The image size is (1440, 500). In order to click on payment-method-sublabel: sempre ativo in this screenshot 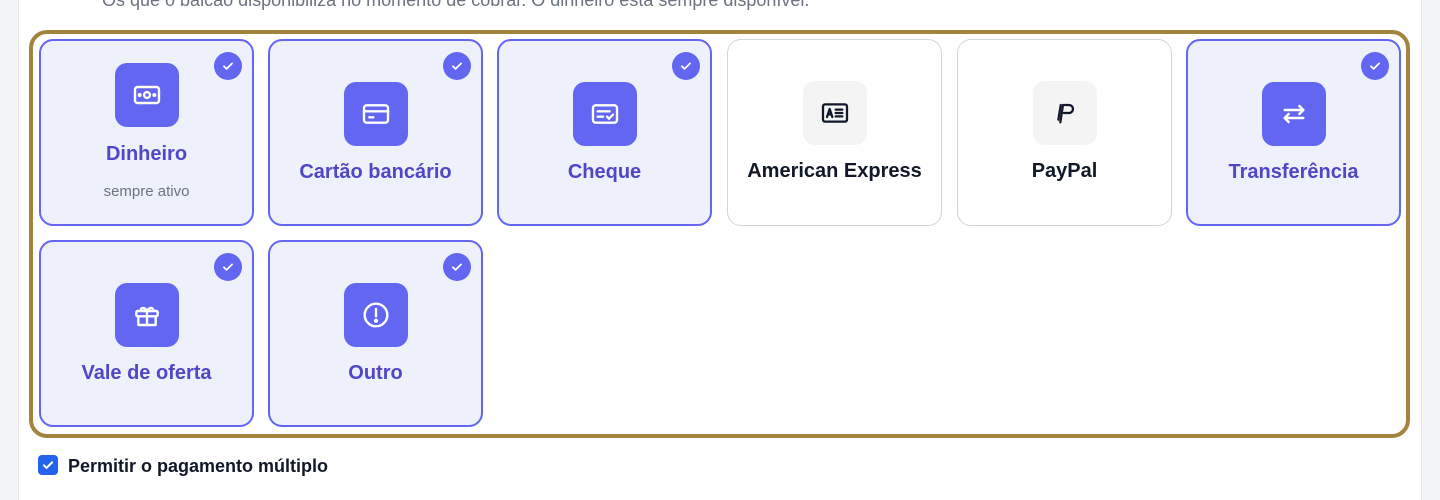, I will do `click(146, 191)`.